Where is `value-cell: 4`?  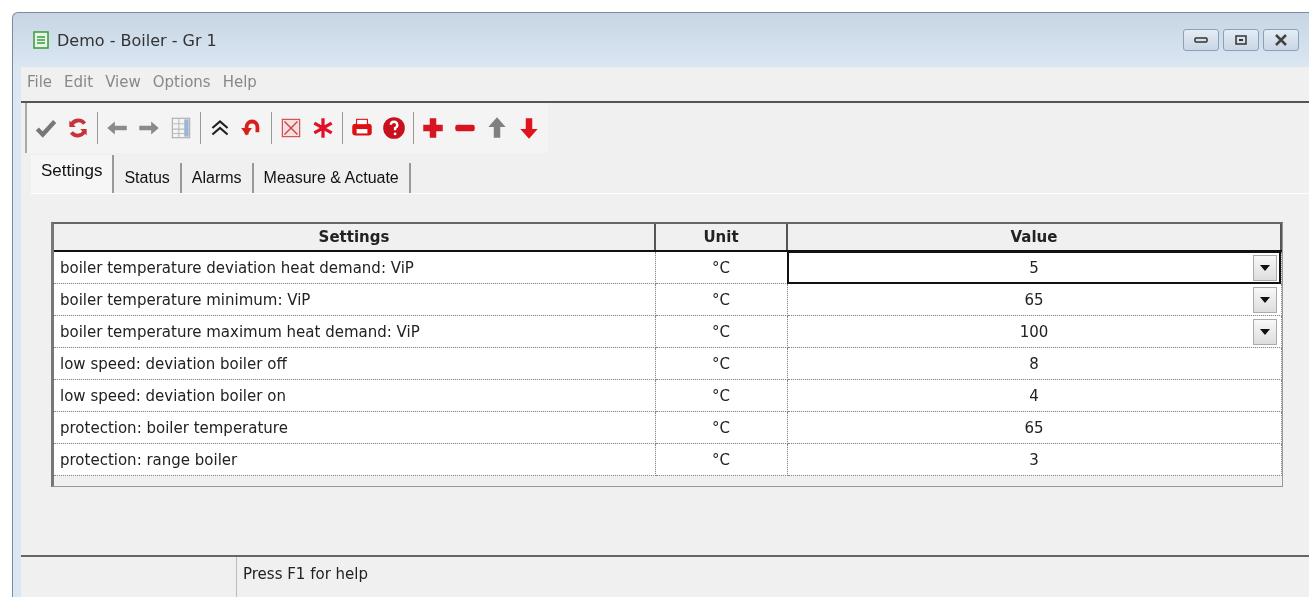 value-cell: 4 is located at coordinates (1034, 395).